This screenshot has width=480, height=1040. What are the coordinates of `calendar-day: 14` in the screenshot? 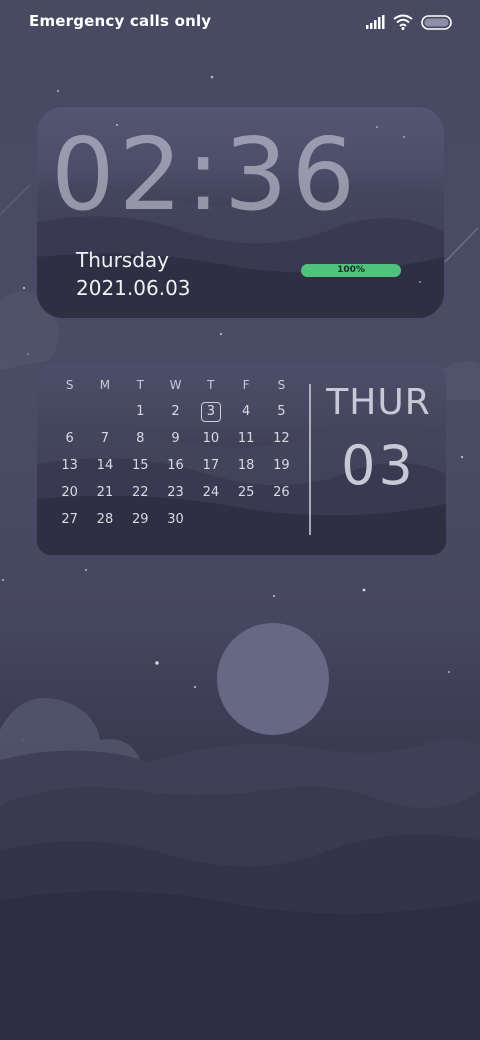 It's located at (104, 469).